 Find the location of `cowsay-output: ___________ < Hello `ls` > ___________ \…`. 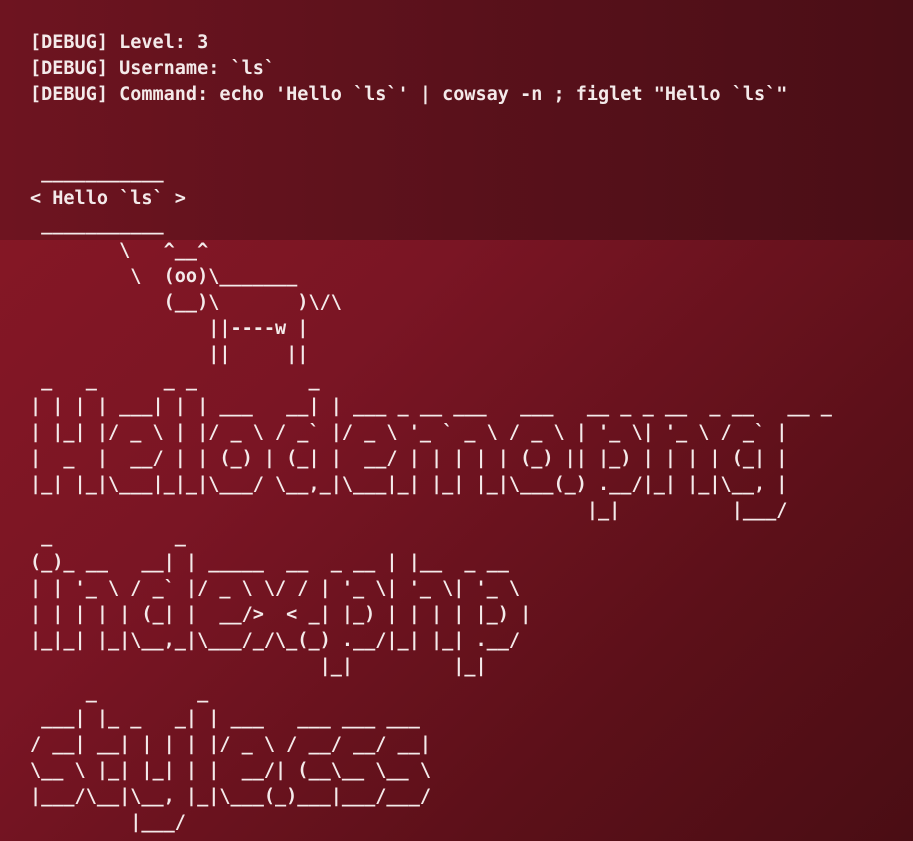

cowsay-output: ___________ < Hello `ls` > ___________ \… is located at coordinates (186, 263).